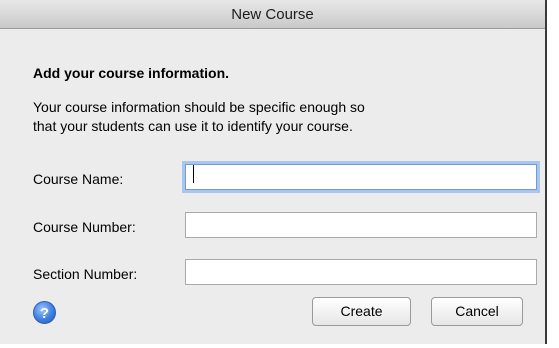 This screenshot has width=559, height=348. I want to click on section-number-label: Section Number:, so click(85, 274).